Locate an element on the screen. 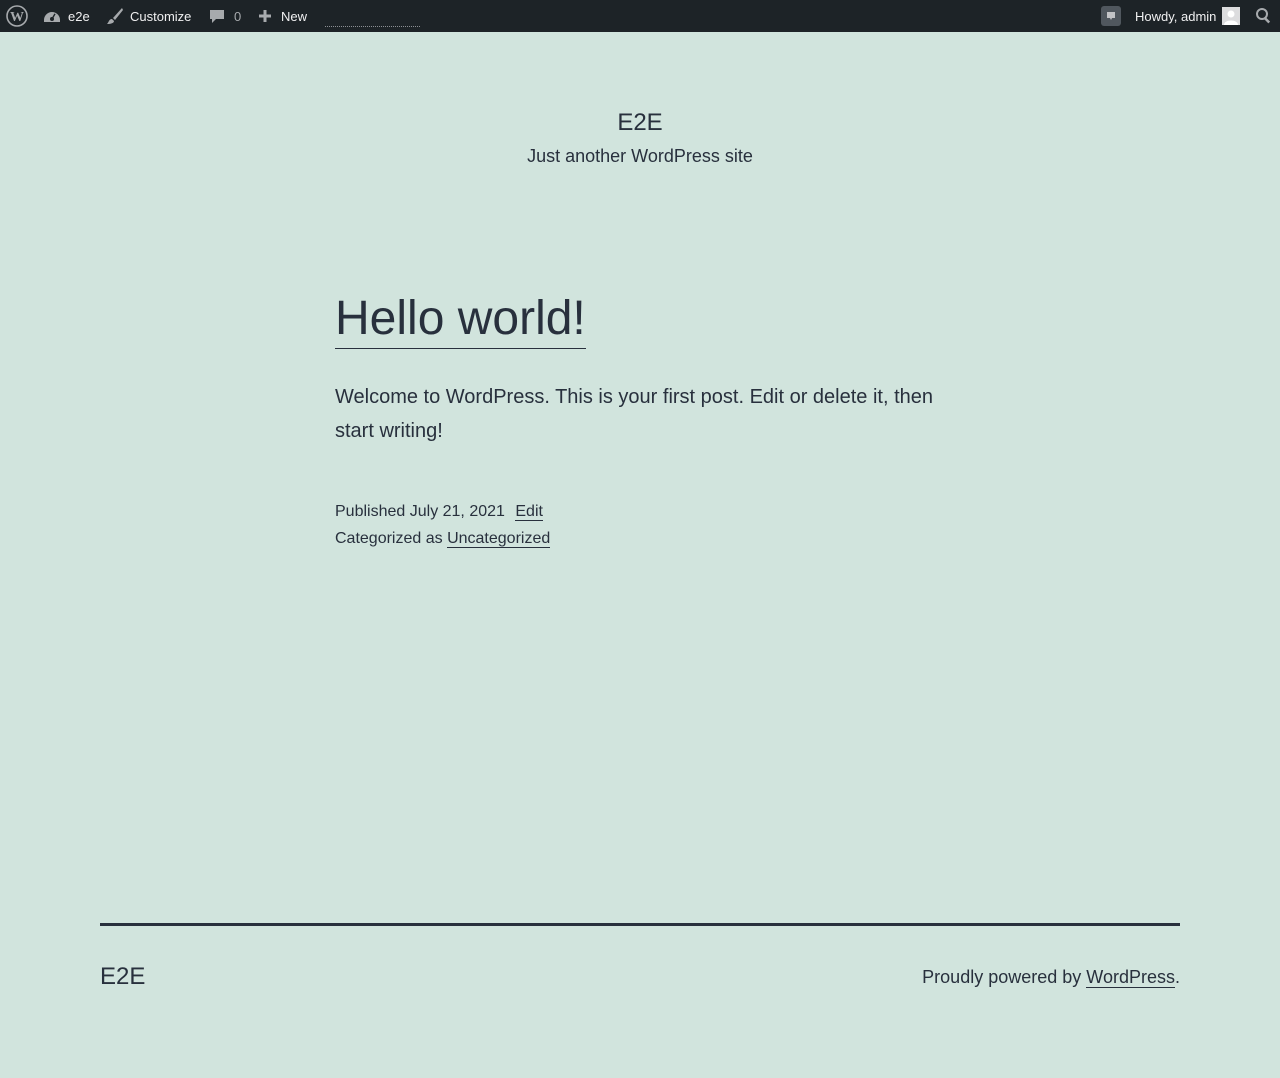  greeting-label: Howdy, admin is located at coordinates (1176, 16).